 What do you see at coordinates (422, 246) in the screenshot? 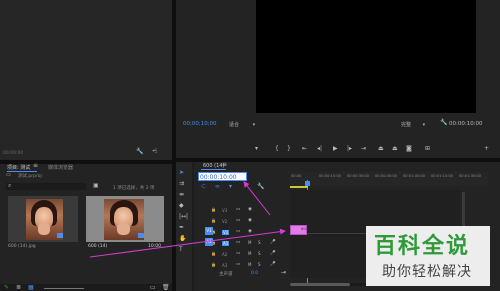
I see `watermark-title: 百科全说` at bounding box center [422, 246].